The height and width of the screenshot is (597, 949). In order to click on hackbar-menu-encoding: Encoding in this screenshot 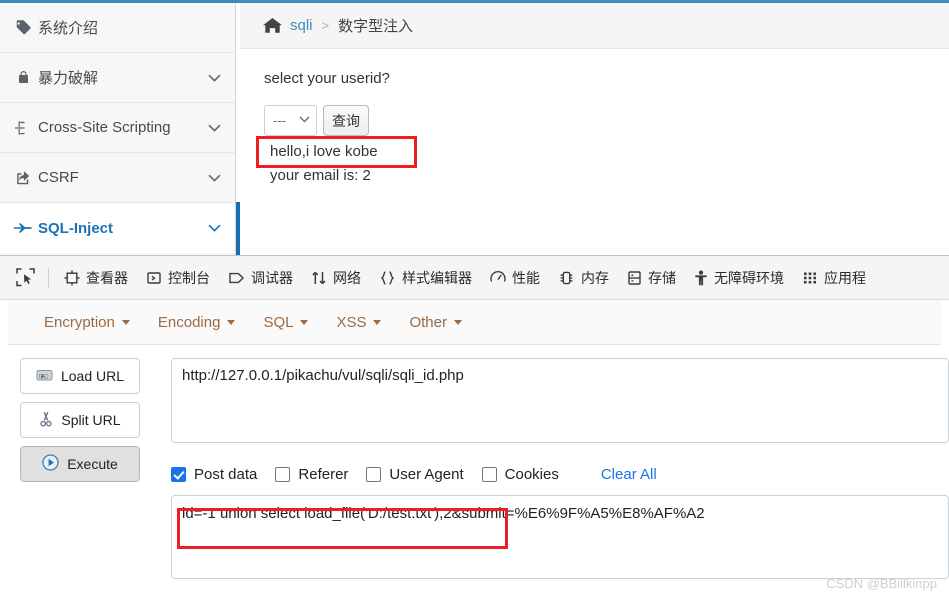, I will do `click(197, 322)`.